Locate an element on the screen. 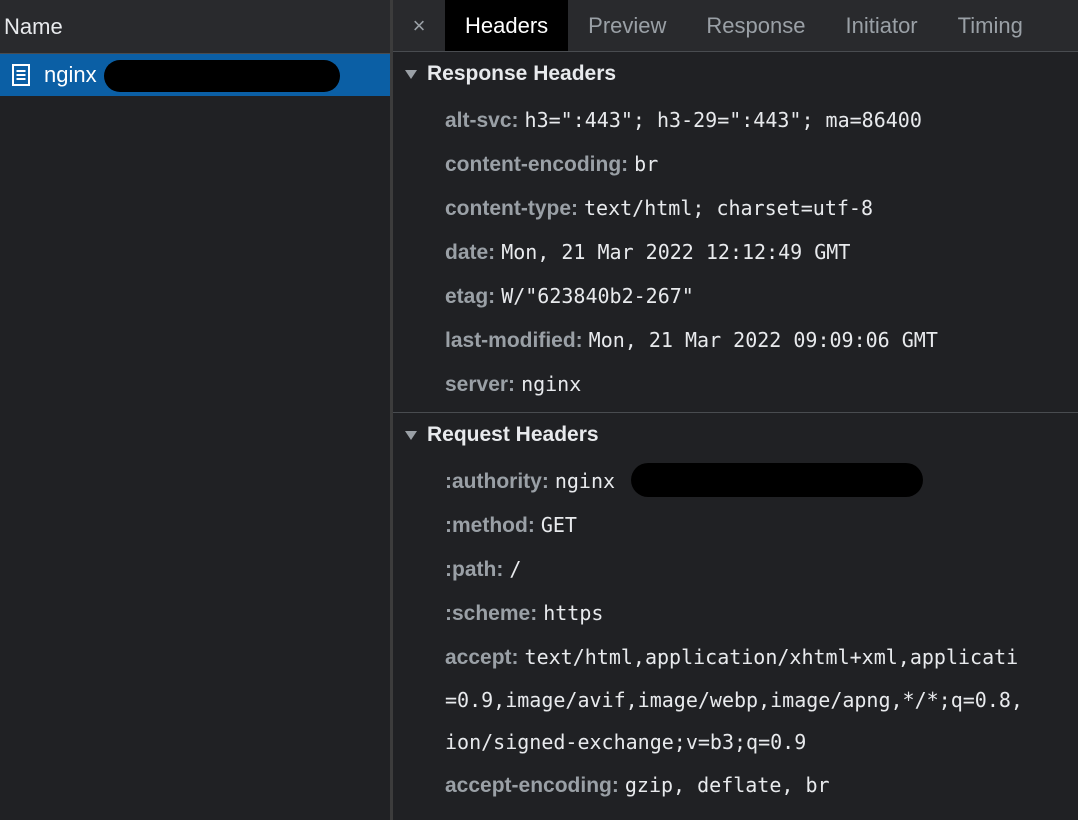  header-row: server: nginx is located at coordinates (735, 384).